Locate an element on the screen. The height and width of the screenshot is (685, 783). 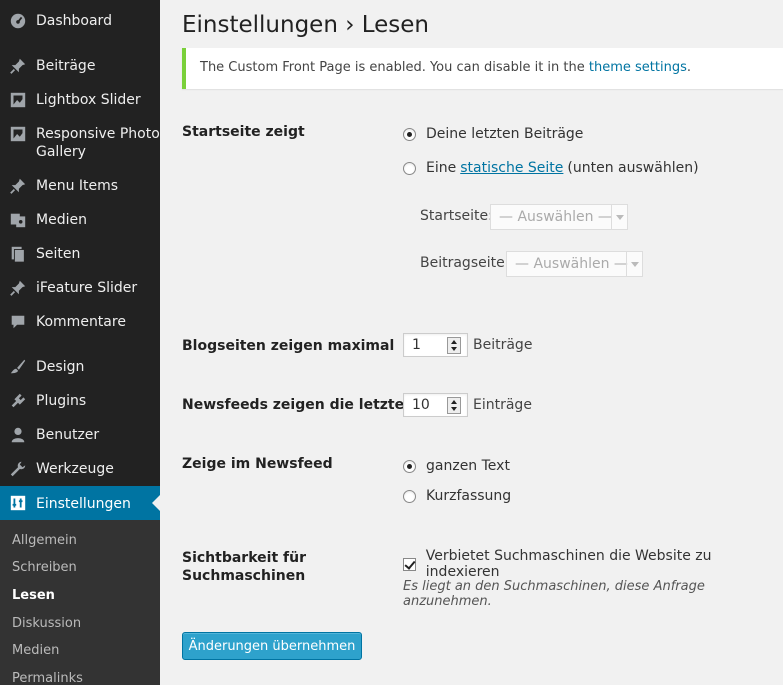
front-page-option-static: Eine statische Seite (unten auswählen) is located at coordinates (551, 168).